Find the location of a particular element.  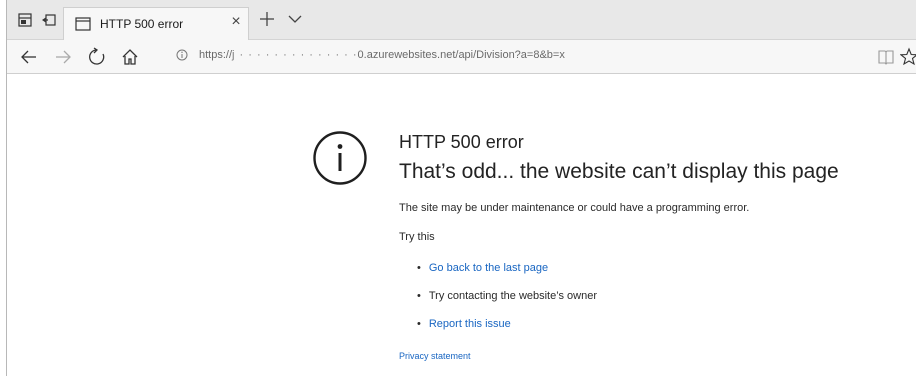

suggestion-contact-owner: • Try contacting the website’s owner is located at coordinates (507, 296).